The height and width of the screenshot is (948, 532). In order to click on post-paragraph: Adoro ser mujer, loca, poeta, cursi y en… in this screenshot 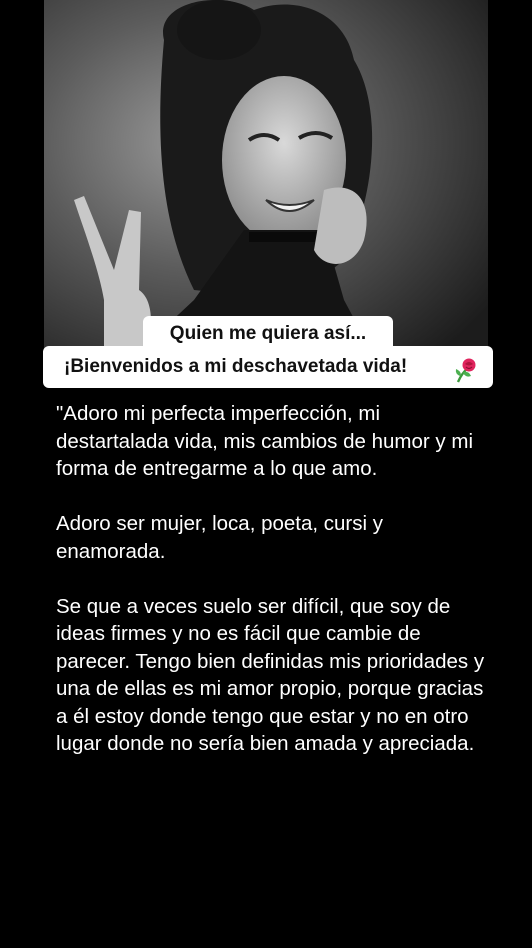, I will do `click(220, 537)`.